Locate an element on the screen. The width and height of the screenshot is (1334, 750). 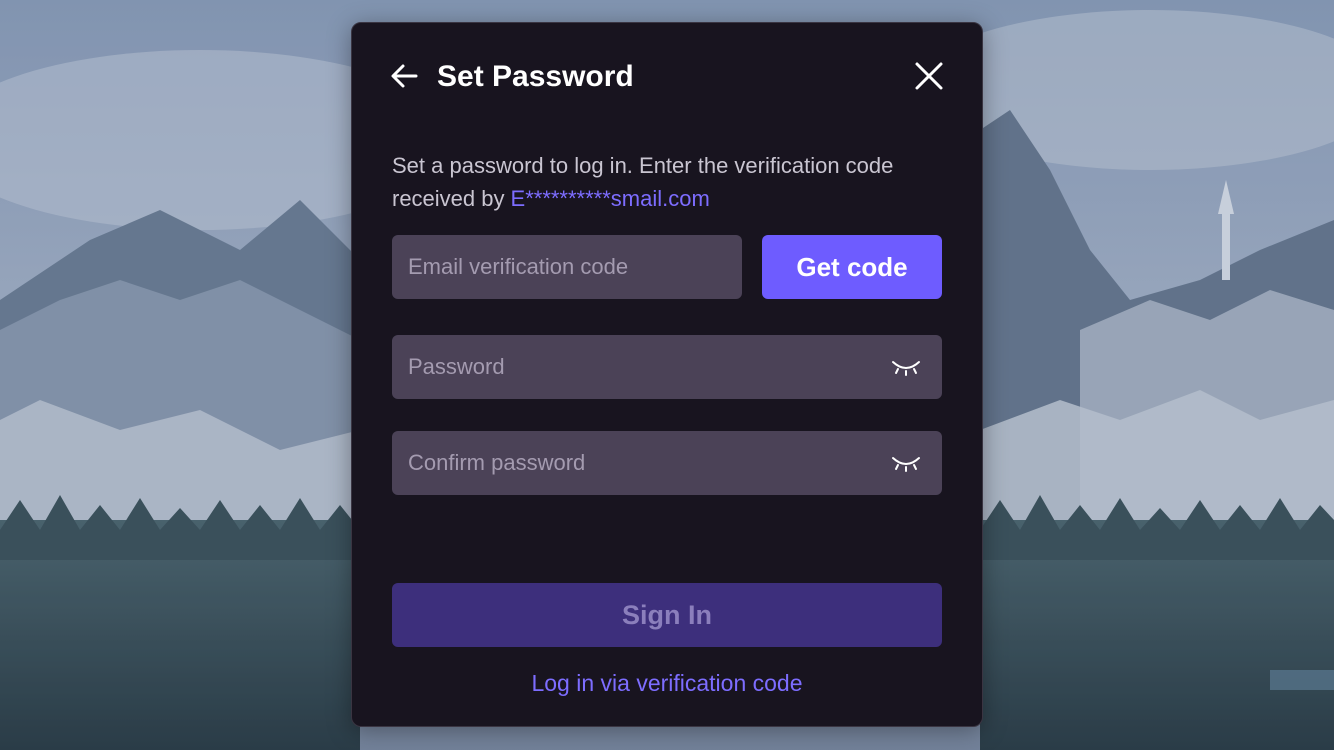
password-field is located at coordinates (667, 367).